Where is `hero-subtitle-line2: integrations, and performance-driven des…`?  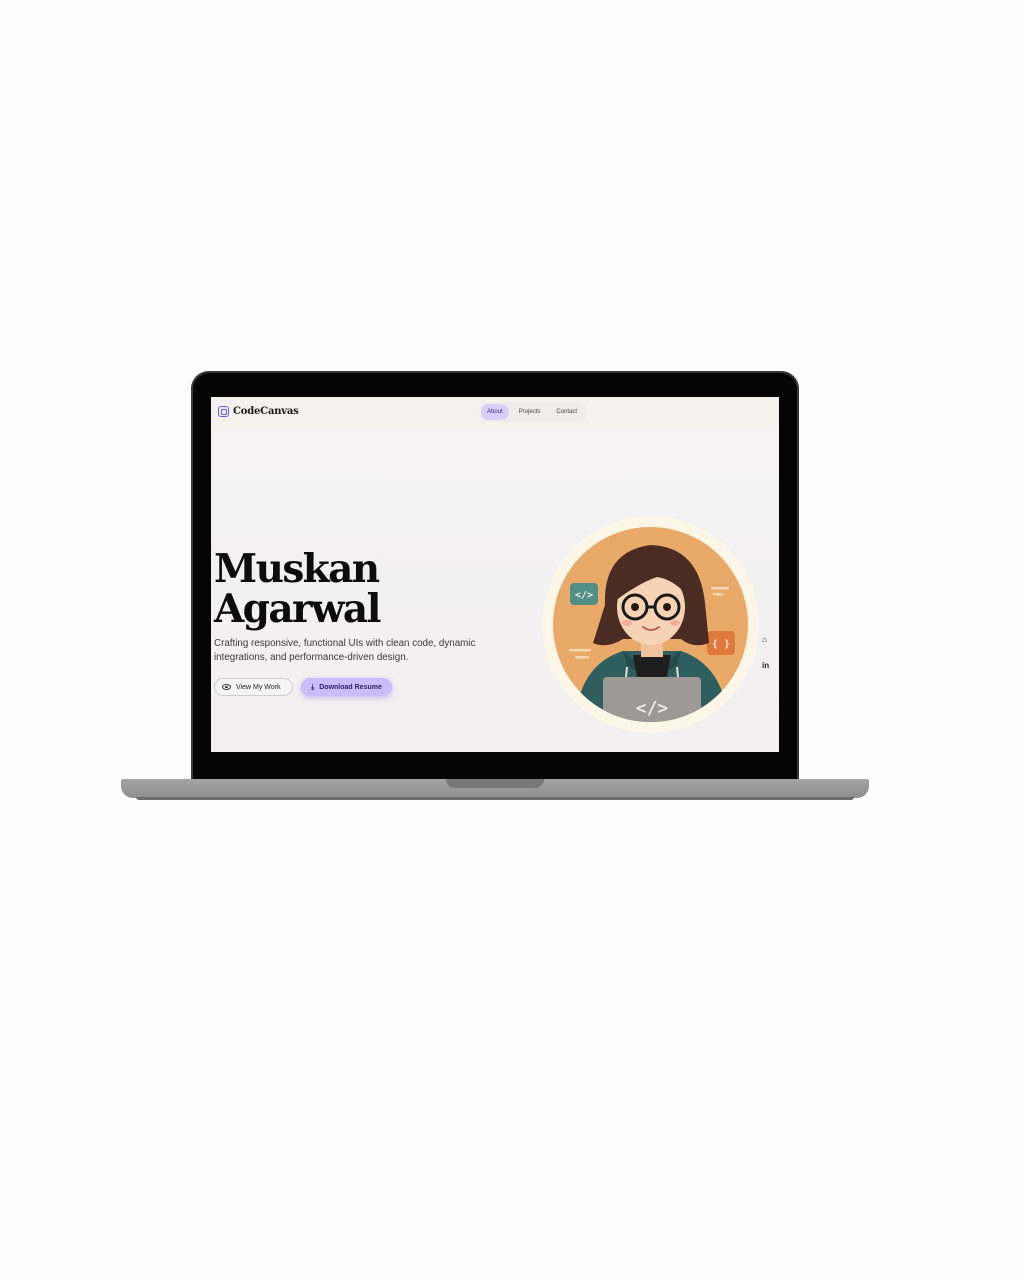
hero-subtitle-line2: integrations, and performance-driven des… is located at coordinates (311, 657).